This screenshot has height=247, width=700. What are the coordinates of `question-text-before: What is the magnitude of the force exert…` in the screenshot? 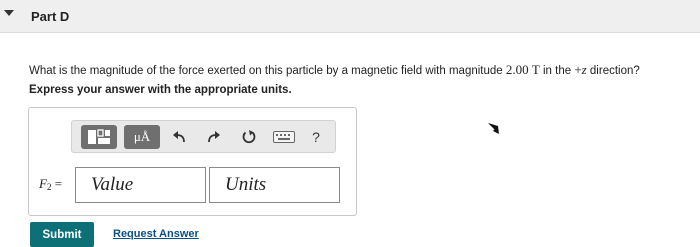 It's located at (267, 71).